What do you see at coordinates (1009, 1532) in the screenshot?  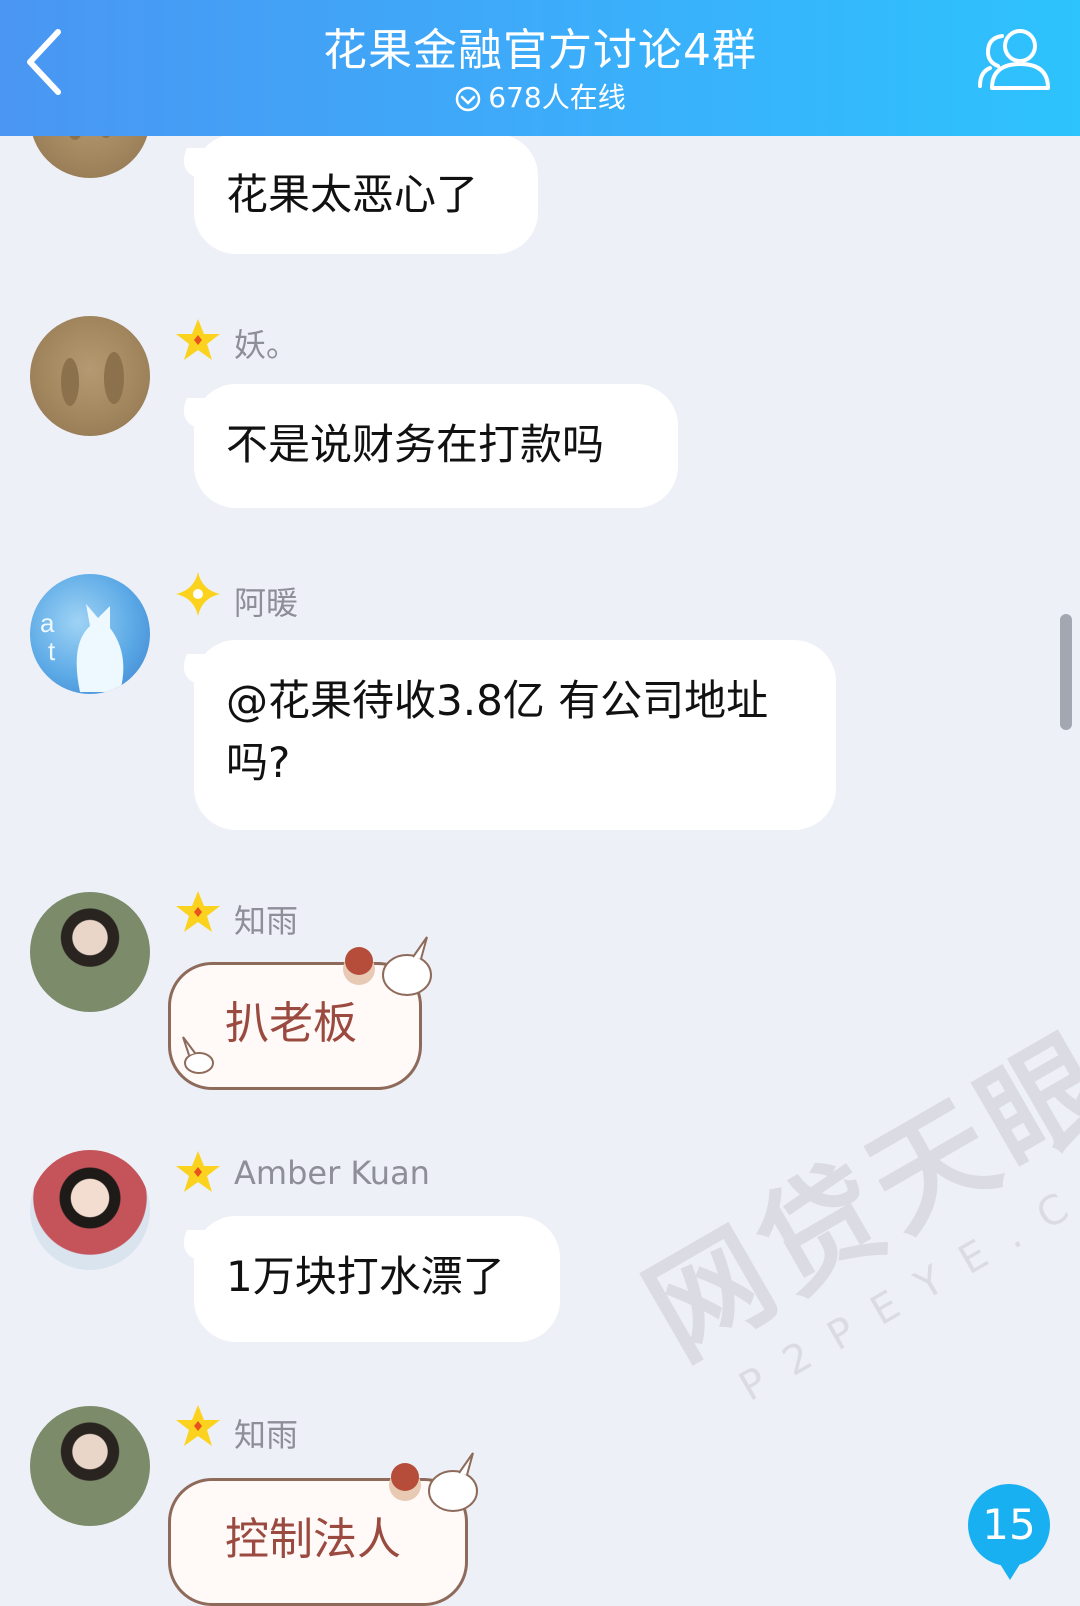 I see `unread-count-button: 15` at bounding box center [1009, 1532].